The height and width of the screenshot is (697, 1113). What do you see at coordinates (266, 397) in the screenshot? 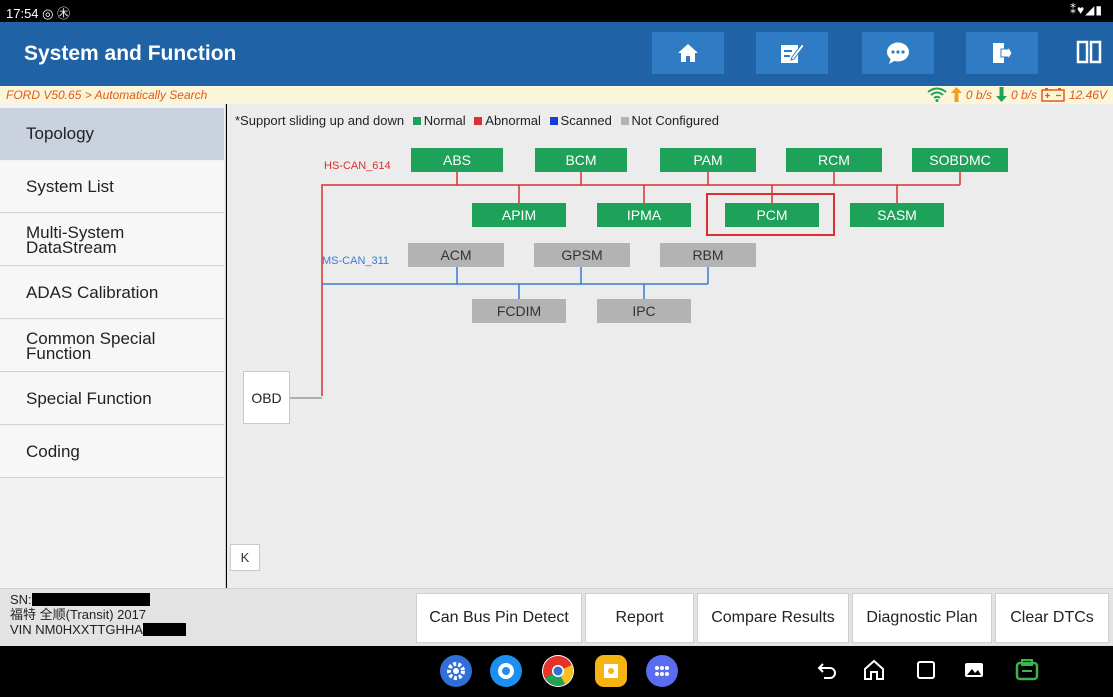
I see `obd-connector: OBD` at bounding box center [266, 397].